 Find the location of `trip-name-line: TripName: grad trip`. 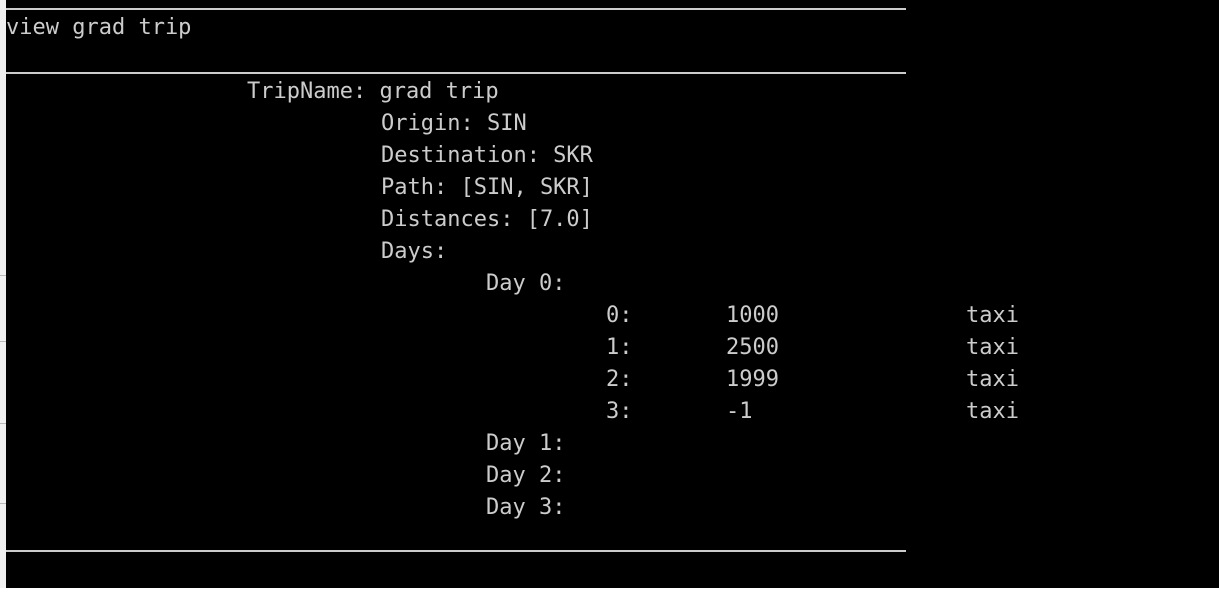

trip-name-line: TripName: grad trip is located at coordinates (373, 91).